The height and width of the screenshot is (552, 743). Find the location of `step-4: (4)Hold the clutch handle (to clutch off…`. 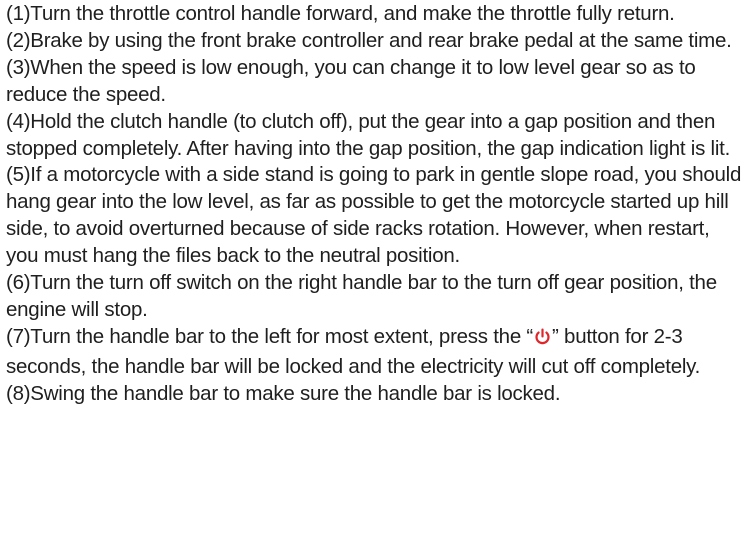

step-4: (4)Hold the clutch handle (to clutch off… is located at coordinates (368, 134).